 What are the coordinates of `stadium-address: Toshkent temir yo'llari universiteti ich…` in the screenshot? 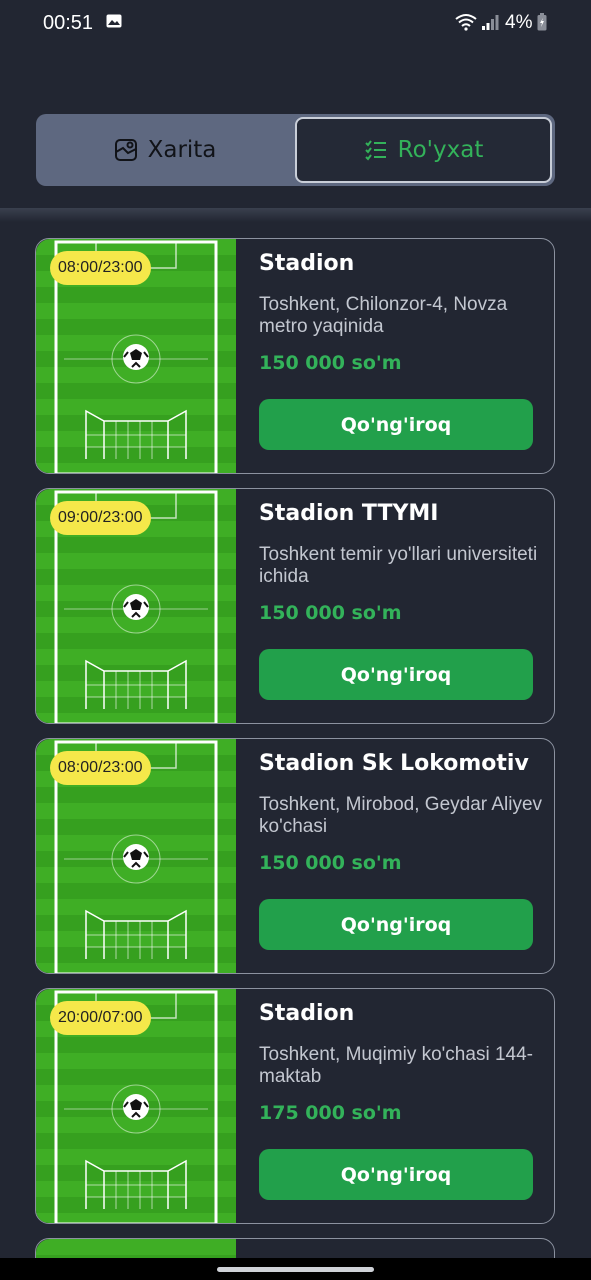 It's located at (398, 565).